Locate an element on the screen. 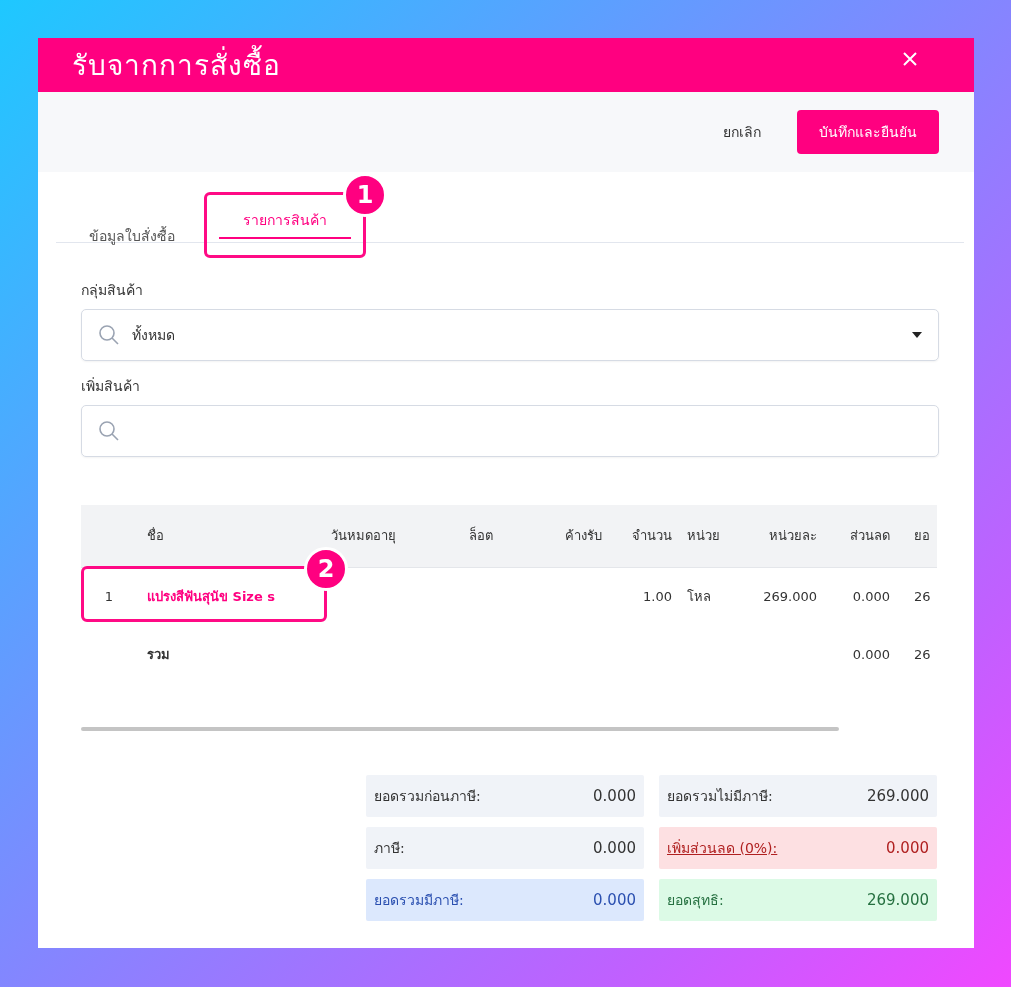 This screenshot has height=987, width=1011. table-cell: โหล is located at coordinates (699, 596).